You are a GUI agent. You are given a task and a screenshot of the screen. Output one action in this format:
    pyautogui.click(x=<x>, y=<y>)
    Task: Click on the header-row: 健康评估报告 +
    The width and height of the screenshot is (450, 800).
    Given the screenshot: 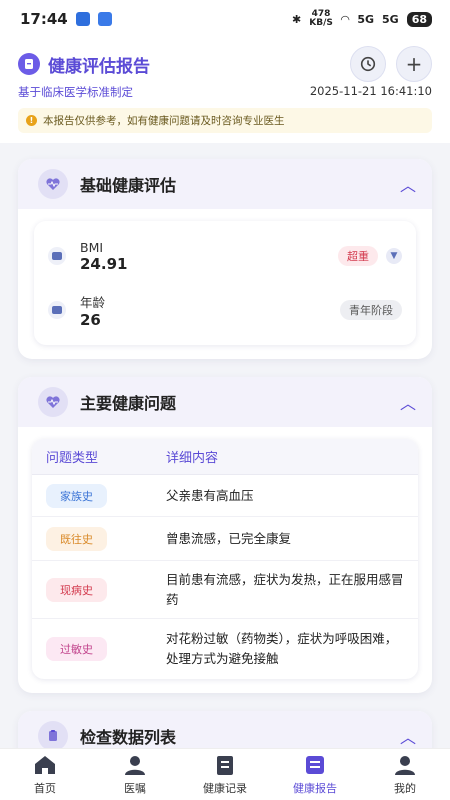 What is the action you would take?
    pyautogui.click(x=225, y=64)
    